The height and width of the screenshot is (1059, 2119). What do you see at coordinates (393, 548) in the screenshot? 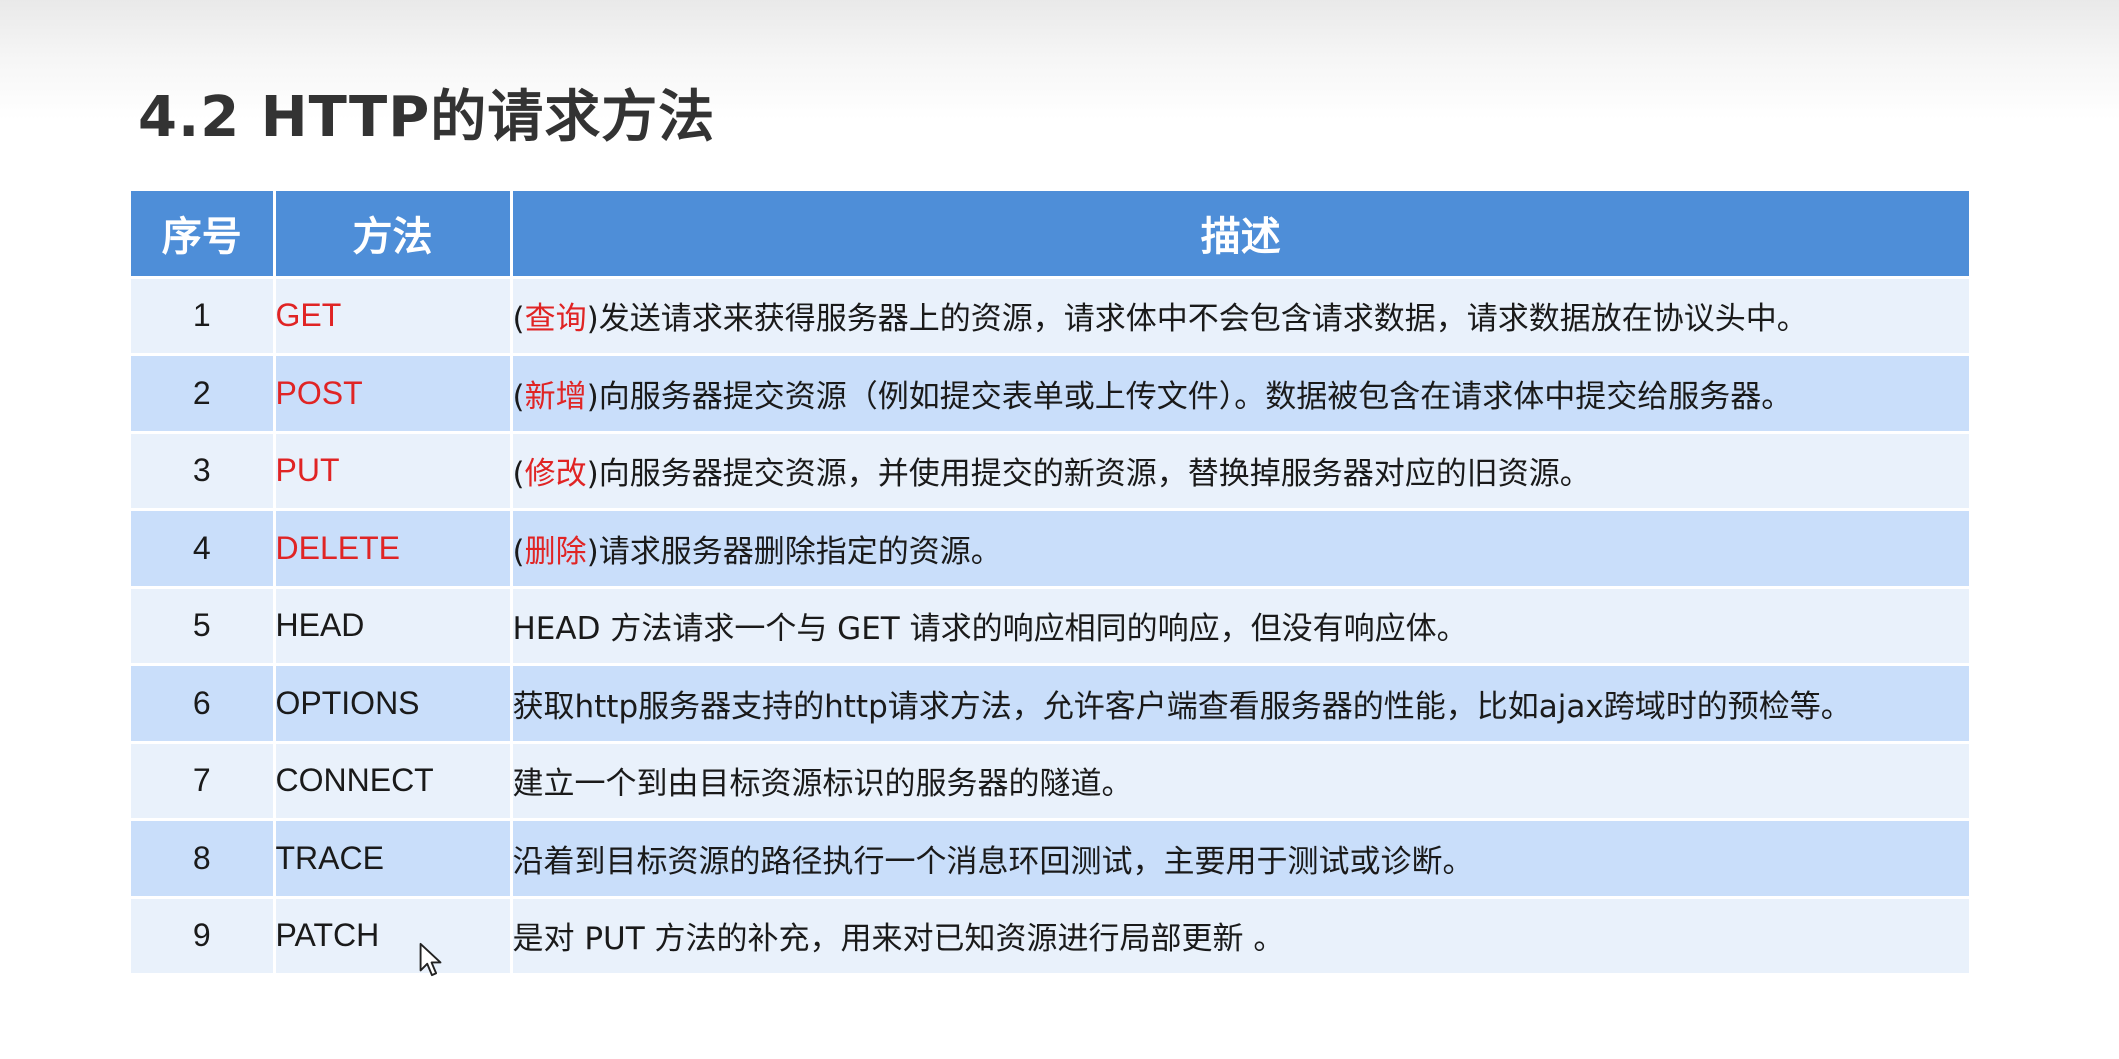
I see `row-method: DELETE` at bounding box center [393, 548].